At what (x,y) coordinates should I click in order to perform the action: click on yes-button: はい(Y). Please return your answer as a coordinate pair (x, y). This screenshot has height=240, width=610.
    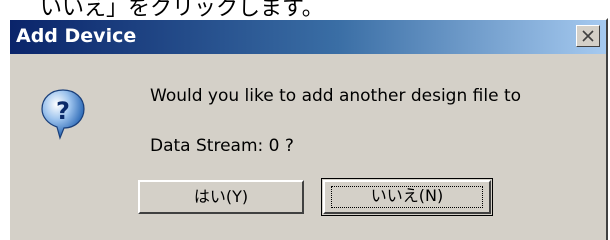
    Looking at the image, I should click on (221, 197).